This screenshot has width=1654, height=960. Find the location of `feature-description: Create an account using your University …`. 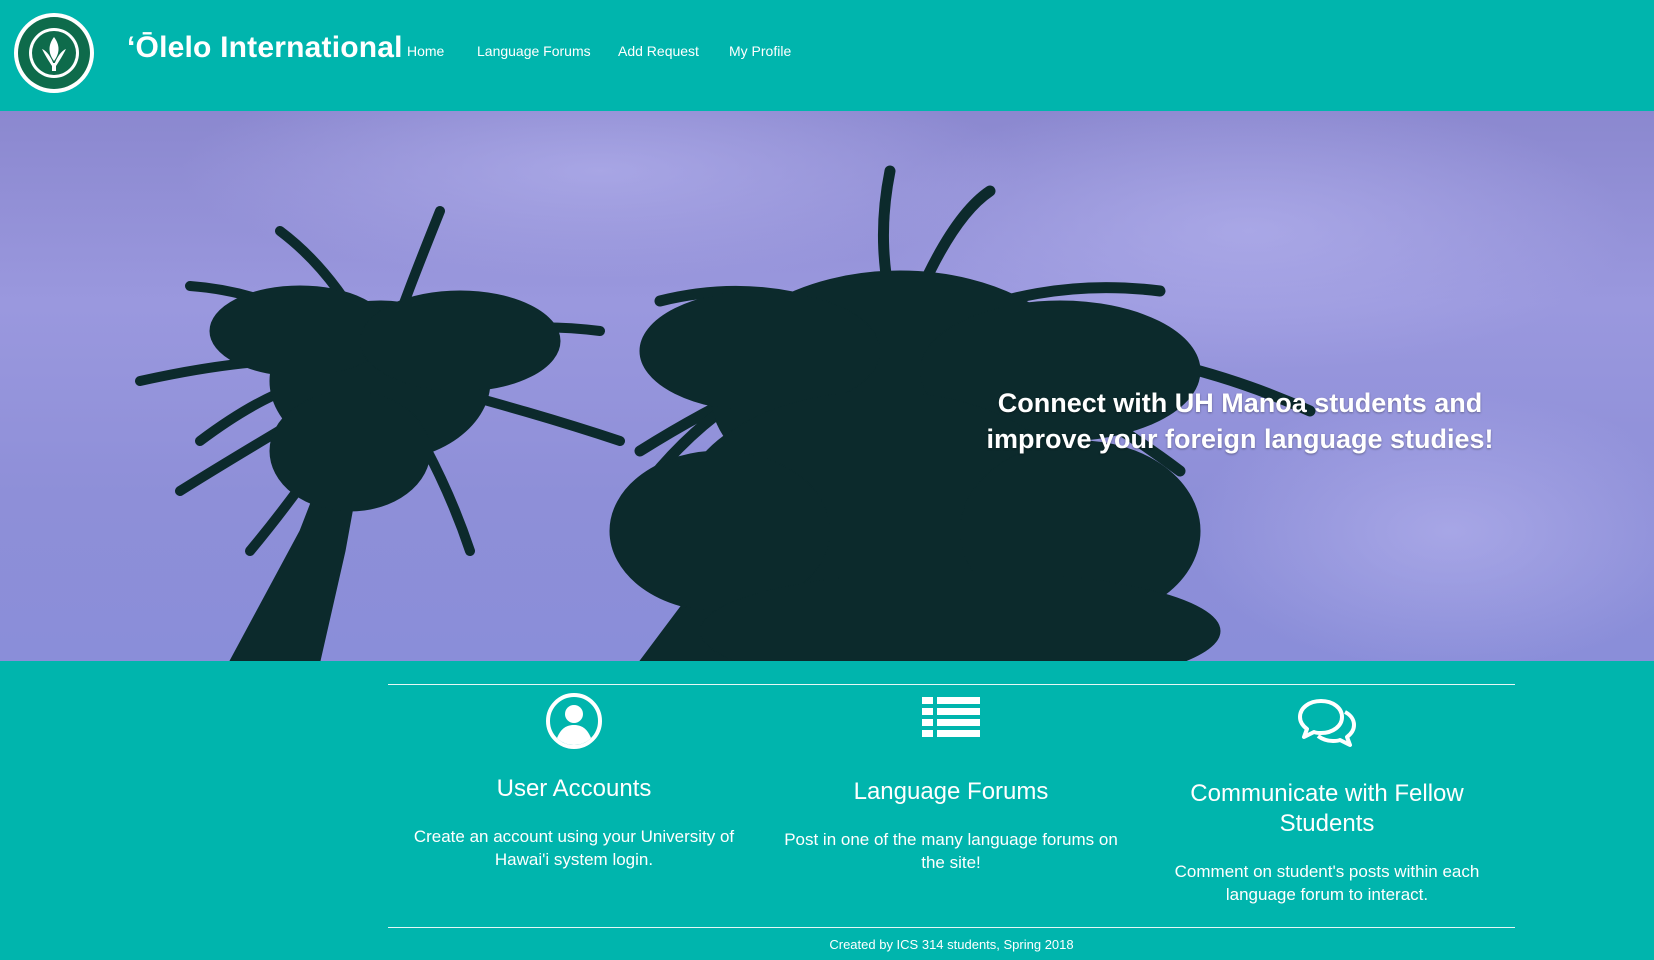

feature-description: Create an account using your University … is located at coordinates (574, 848).